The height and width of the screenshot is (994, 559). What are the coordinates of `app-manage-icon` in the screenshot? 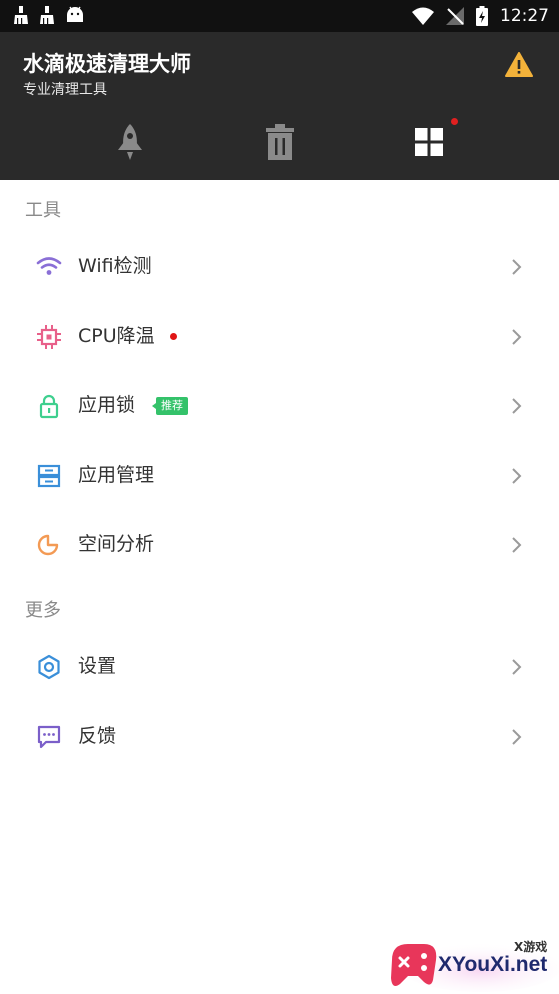 It's located at (49, 476).